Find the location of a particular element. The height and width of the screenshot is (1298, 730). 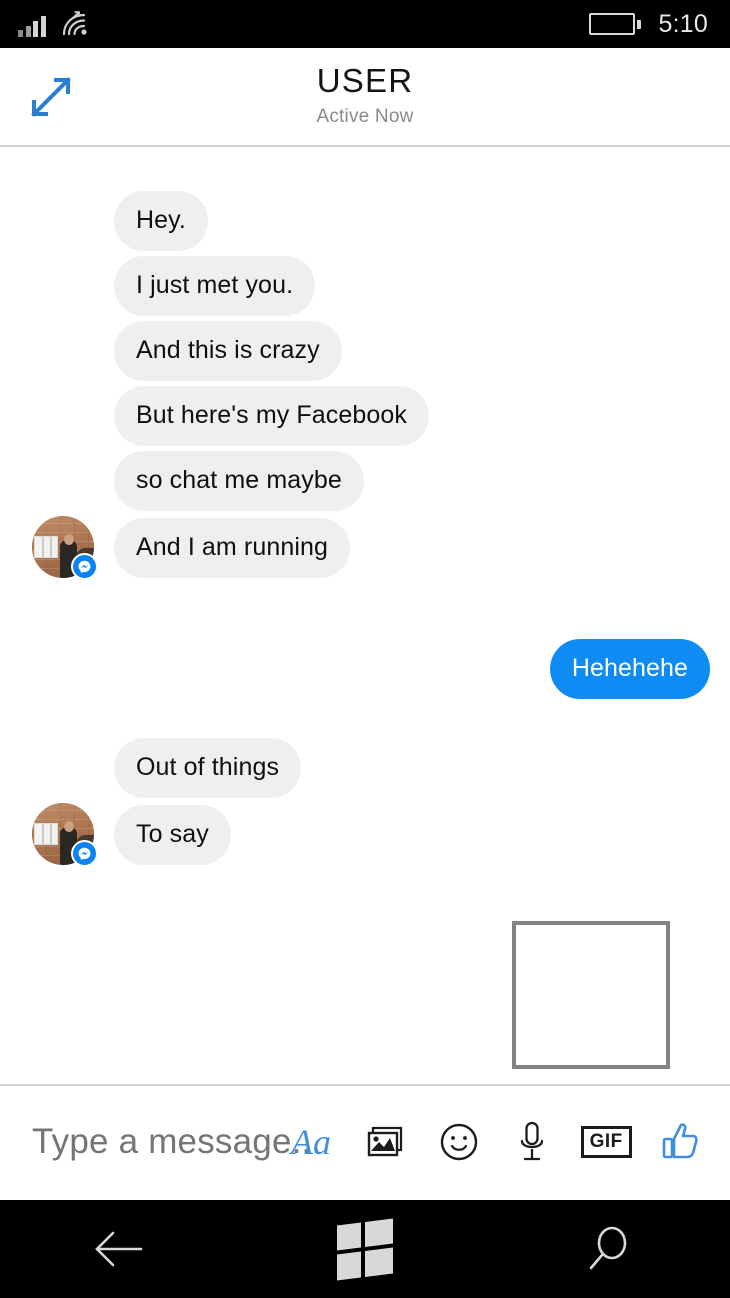

message-bubble: I just met you. is located at coordinates (215, 286).